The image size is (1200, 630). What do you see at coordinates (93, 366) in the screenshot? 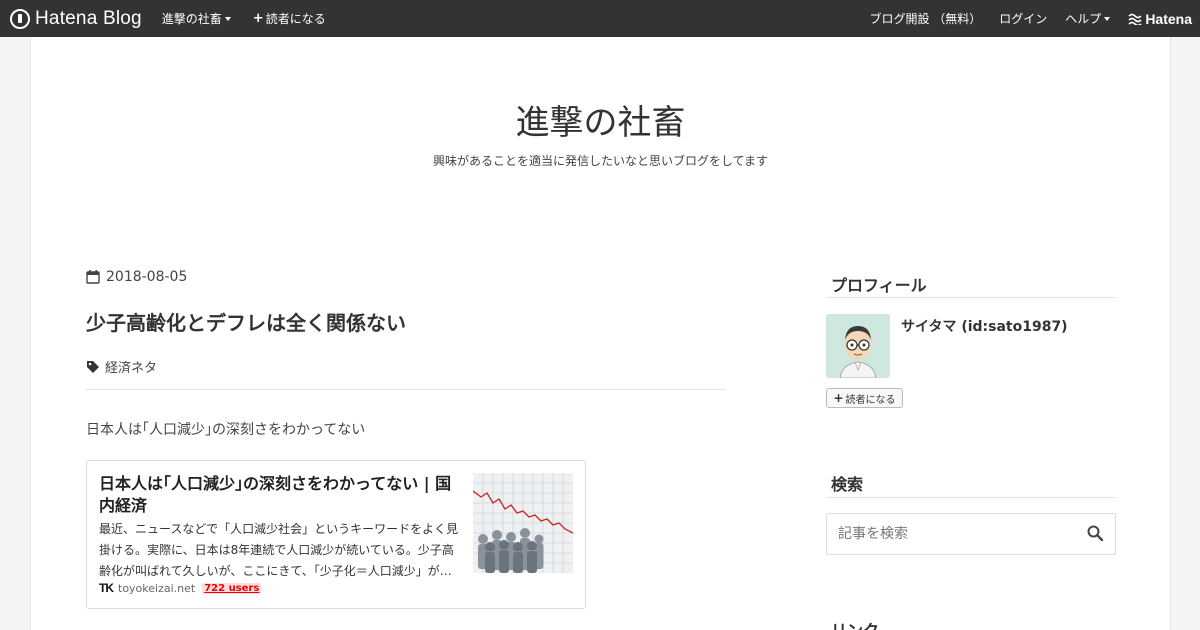
I see `tag-icon` at bounding box center [93, 366].